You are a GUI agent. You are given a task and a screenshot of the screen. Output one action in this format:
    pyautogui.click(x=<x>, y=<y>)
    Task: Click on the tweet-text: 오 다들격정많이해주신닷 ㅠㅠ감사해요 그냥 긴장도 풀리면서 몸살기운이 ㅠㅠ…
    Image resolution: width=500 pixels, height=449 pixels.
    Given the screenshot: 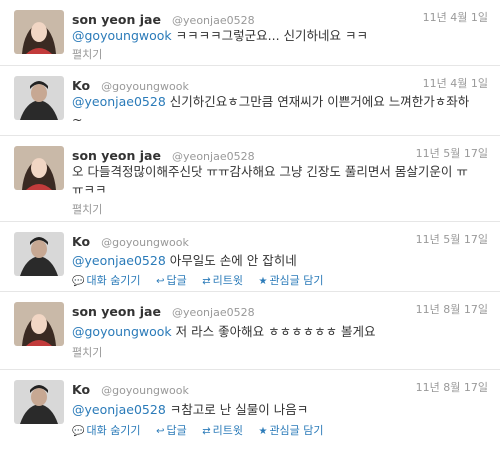 What is the action you would take?
    pyautogui.click(x=270, y=180)
    